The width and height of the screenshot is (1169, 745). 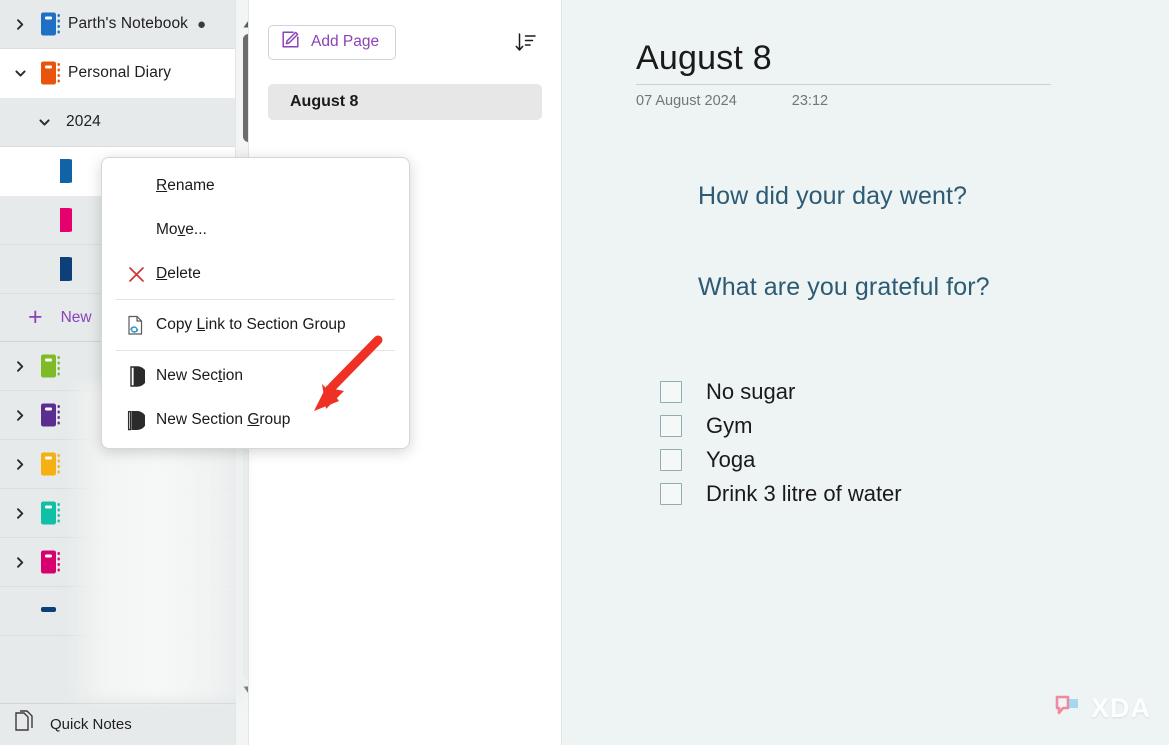 What do you see at coordinates (185, 185) in the screenshot?
I see `context-menu-item-label: Rename` at bounding box center [185, 185].